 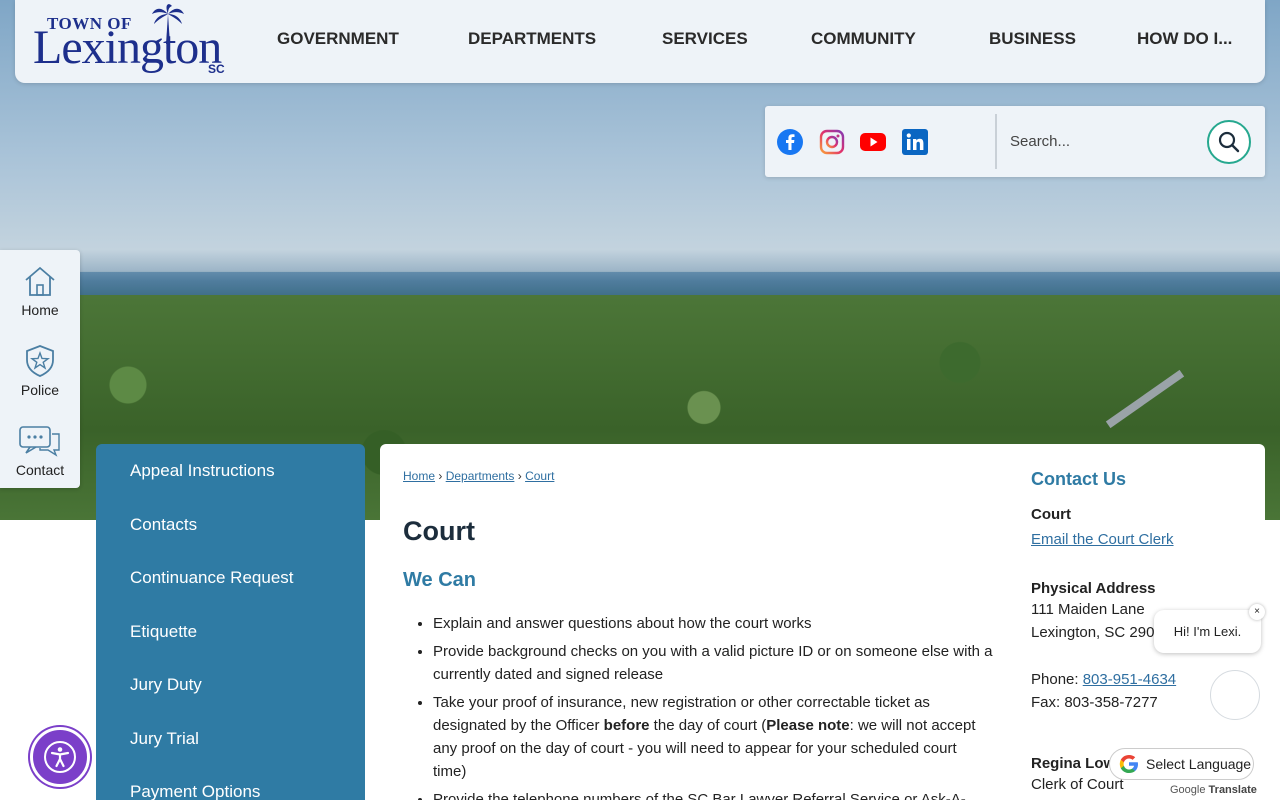 I want to click on quick-links-panel: Home Police Contact, so click(x=40, y=369).